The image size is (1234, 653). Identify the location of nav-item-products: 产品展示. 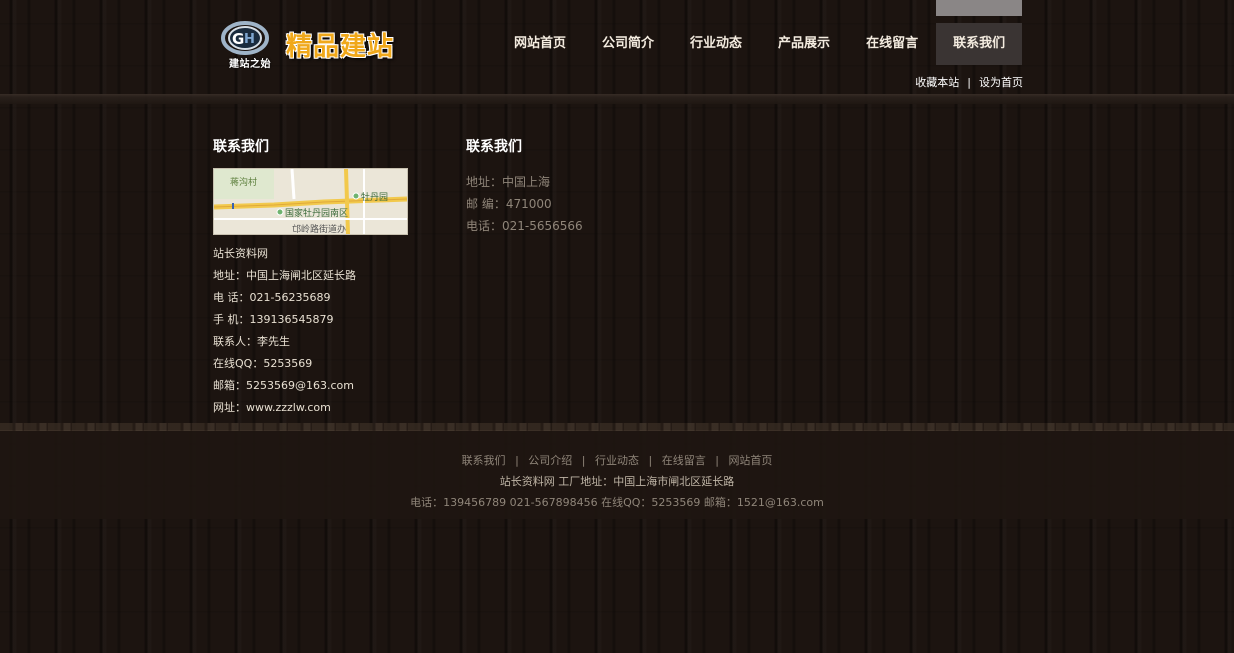
(804, 44).